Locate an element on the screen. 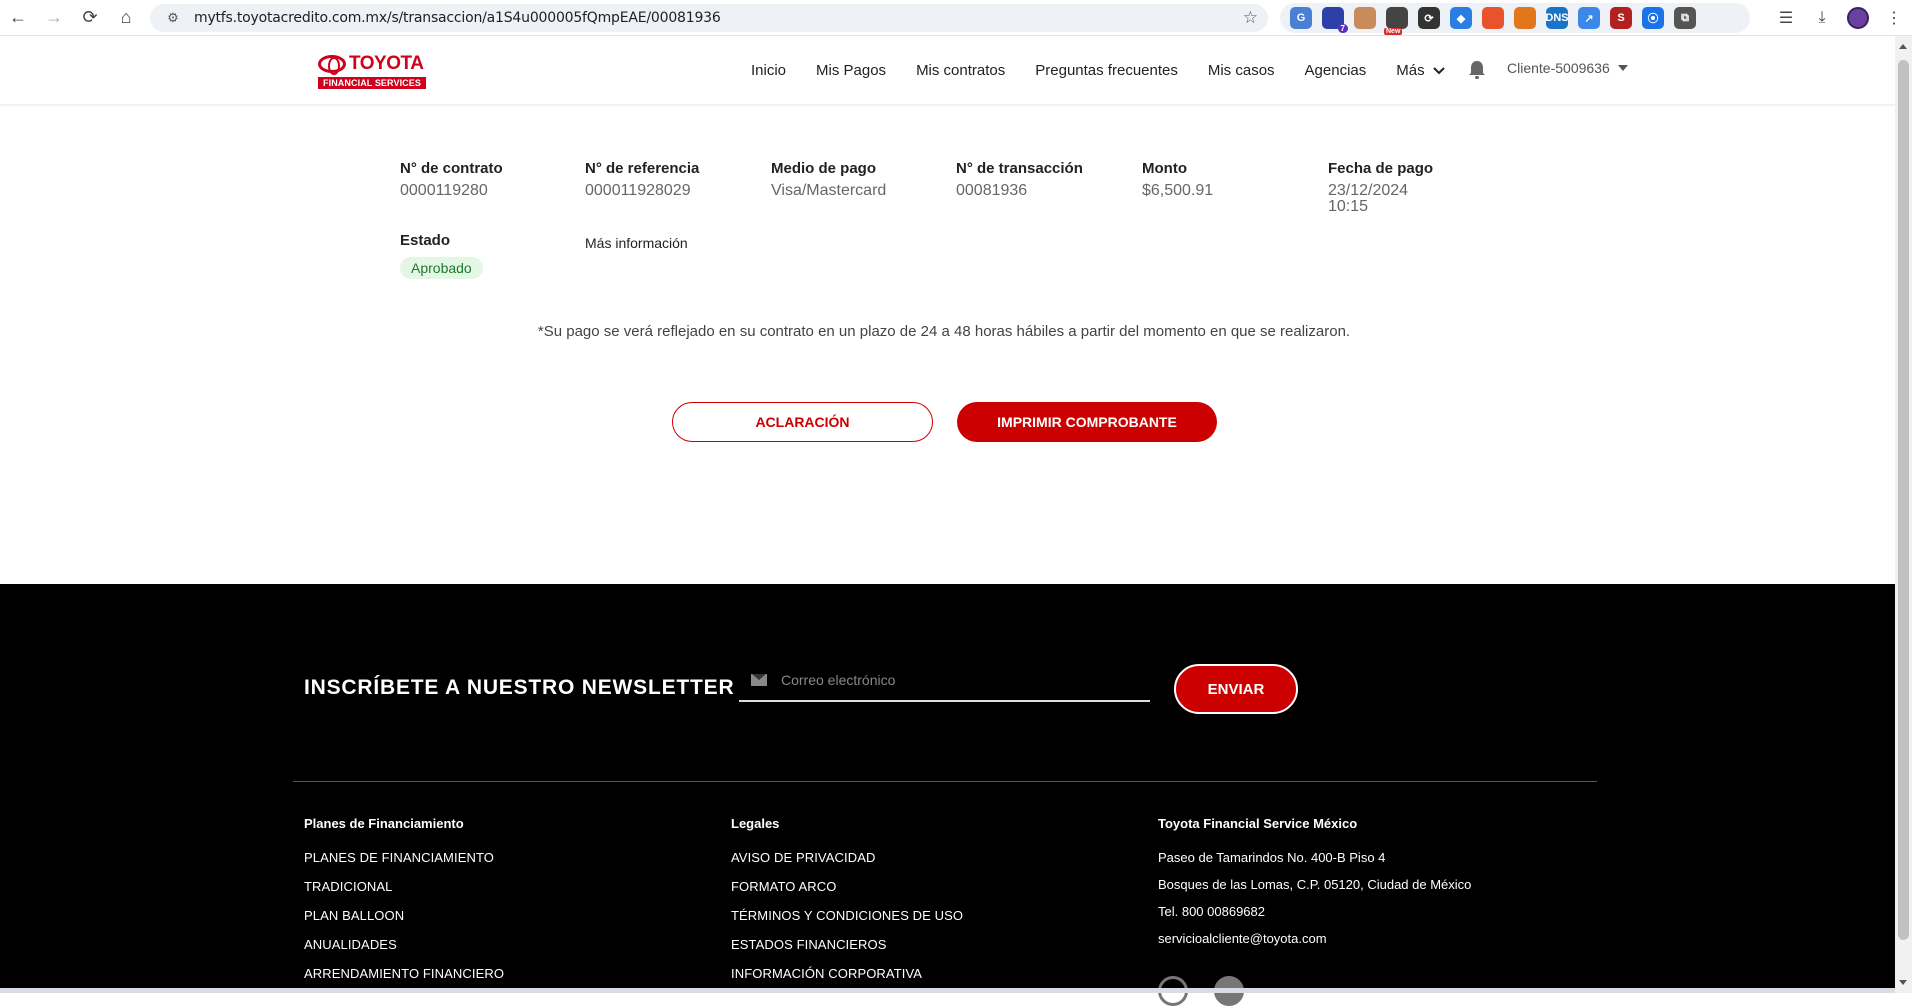 This screenshot has width=1912, height=1006. newsletter-title: INSCRÍBETE A NUESTRO NEWSLETTER is located at coordinates (519, 687).